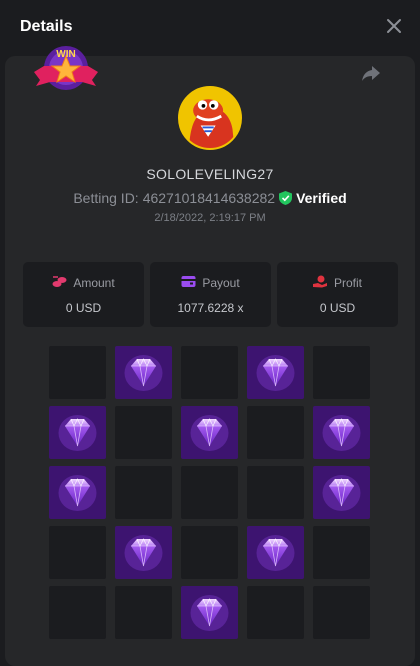 The image size is (420, 666). I want to click on username: SOLOLEVELING27, so click(210, 174).